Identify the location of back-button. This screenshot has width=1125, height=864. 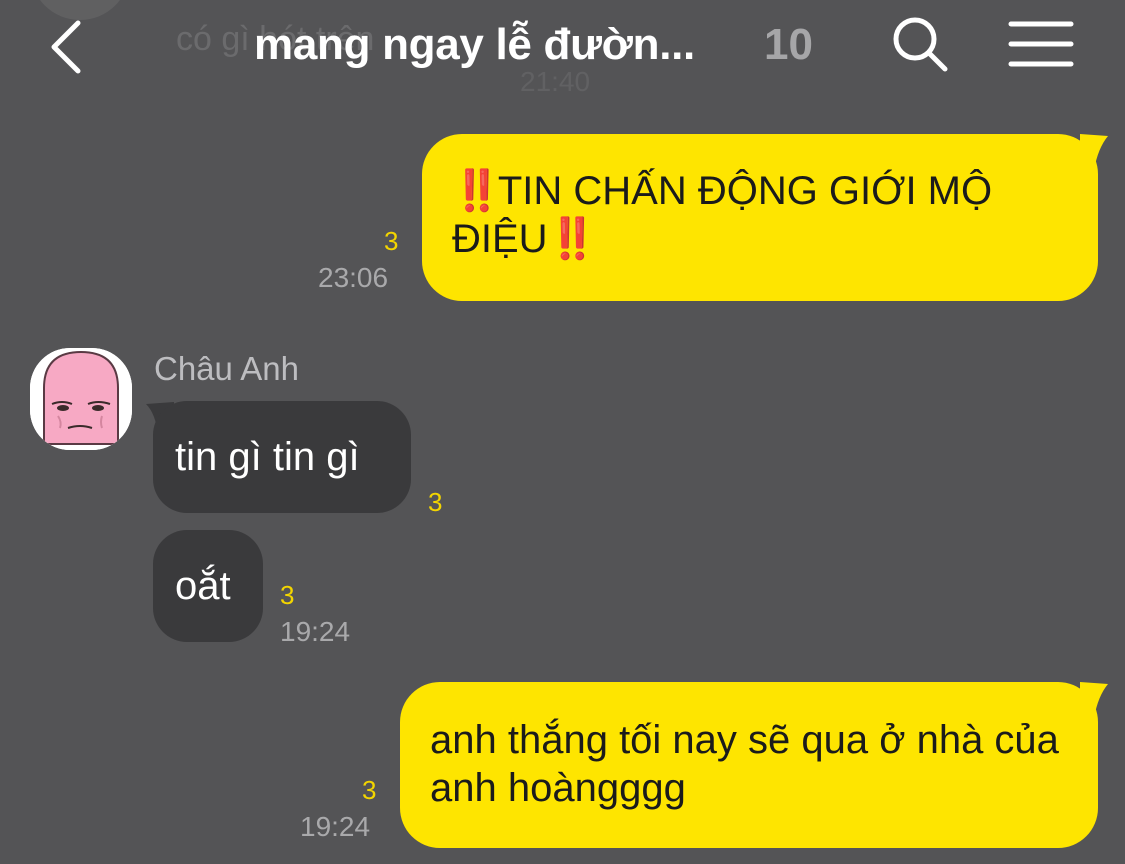
(70, 47).